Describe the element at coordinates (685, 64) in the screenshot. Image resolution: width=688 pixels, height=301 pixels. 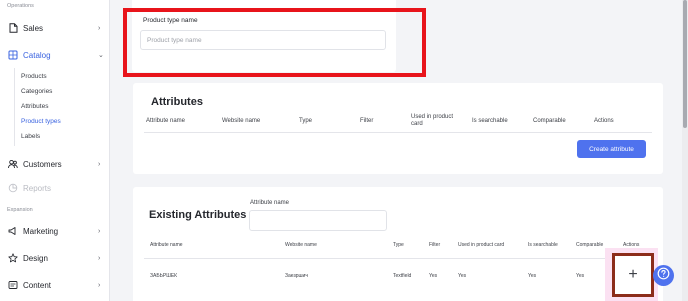
I see `scrollbar-thumb` at that location.